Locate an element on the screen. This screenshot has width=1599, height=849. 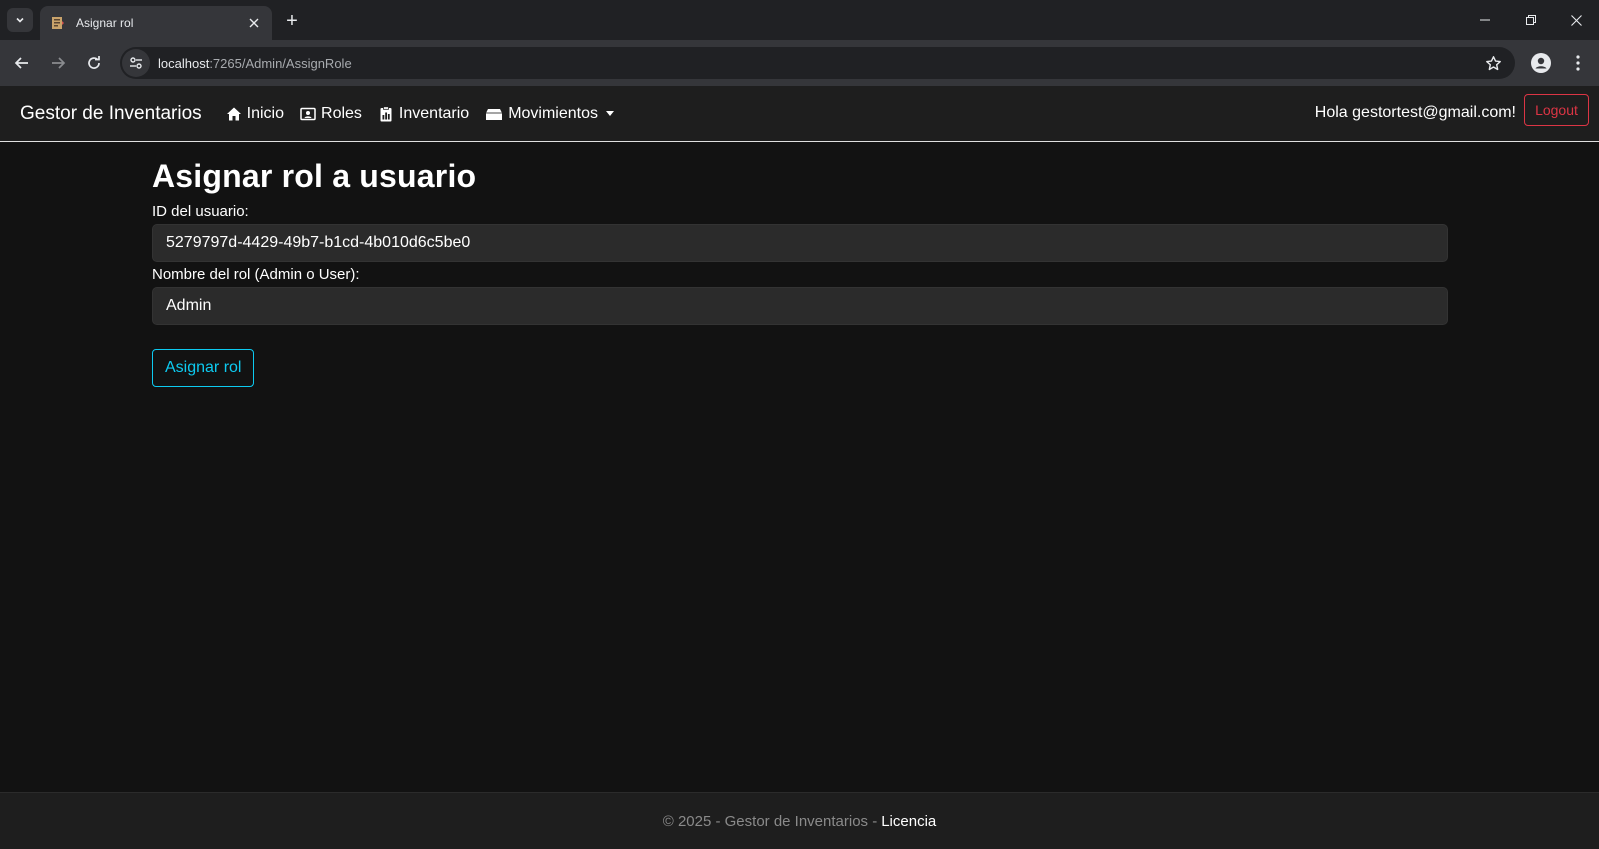
minimize-icon is located at coordinates (1485, 20).